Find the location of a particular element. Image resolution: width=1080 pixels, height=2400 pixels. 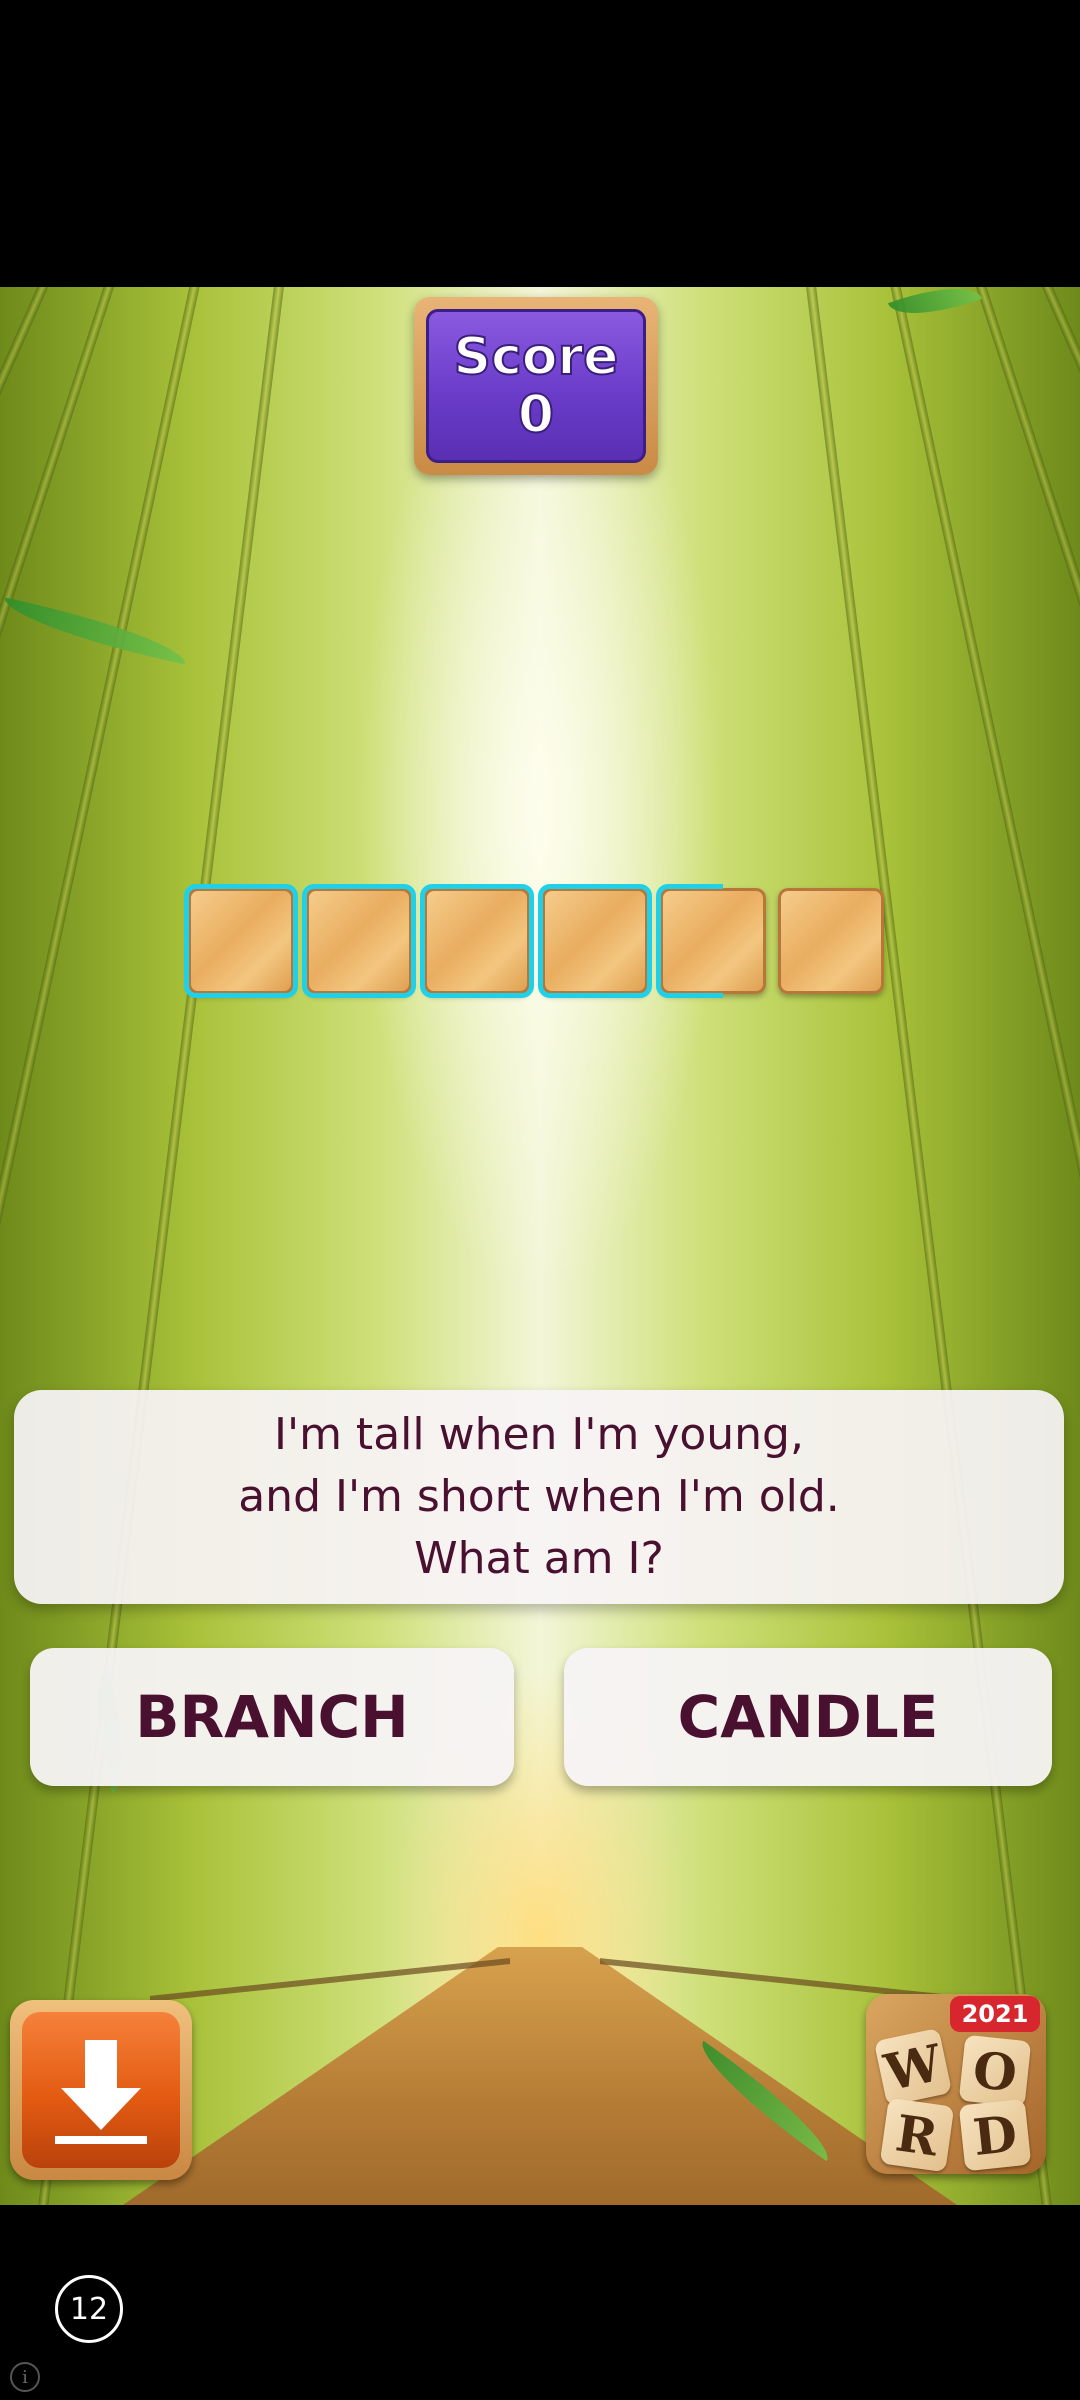

logo-letter-tile: D is located at coordinates (995, 2135).